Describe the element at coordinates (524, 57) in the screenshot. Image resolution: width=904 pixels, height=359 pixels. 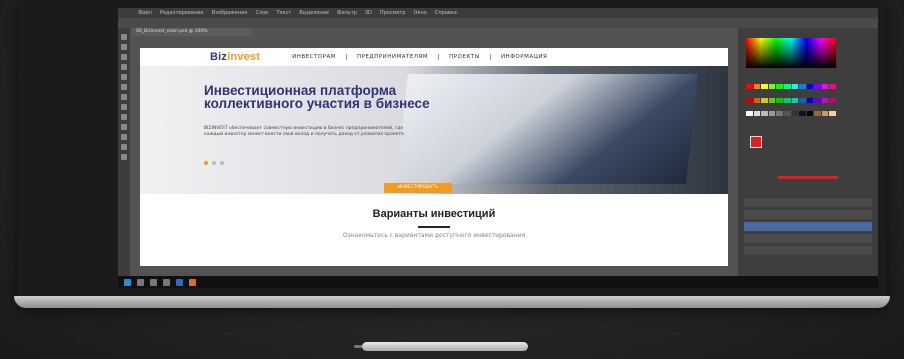
I see `nav-item-information: ИНФОРМАЦИЯ` at that location.